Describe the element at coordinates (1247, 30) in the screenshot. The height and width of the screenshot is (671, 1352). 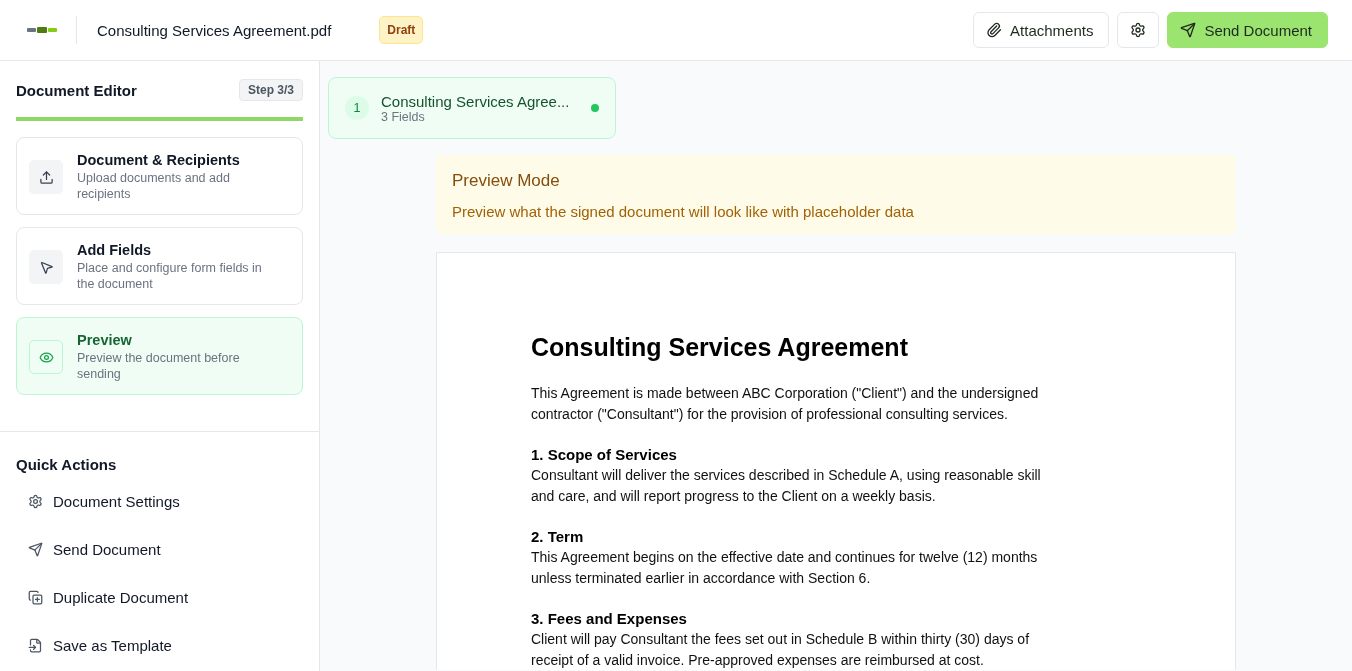
I see `send-document-button: Send Document` at that location.